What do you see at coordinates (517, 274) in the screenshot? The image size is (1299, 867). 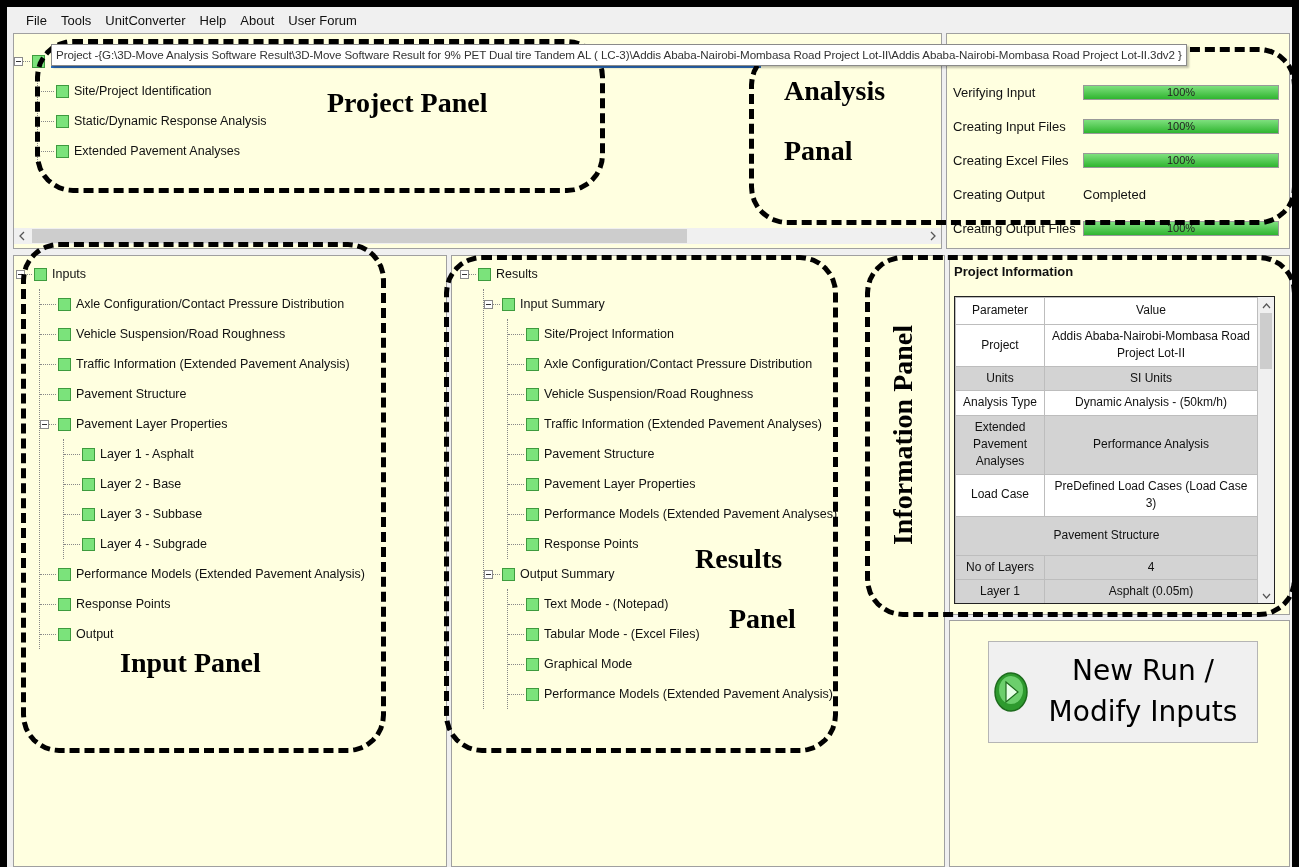 I see `tree-item: Results` at bounding box center [517, 274].